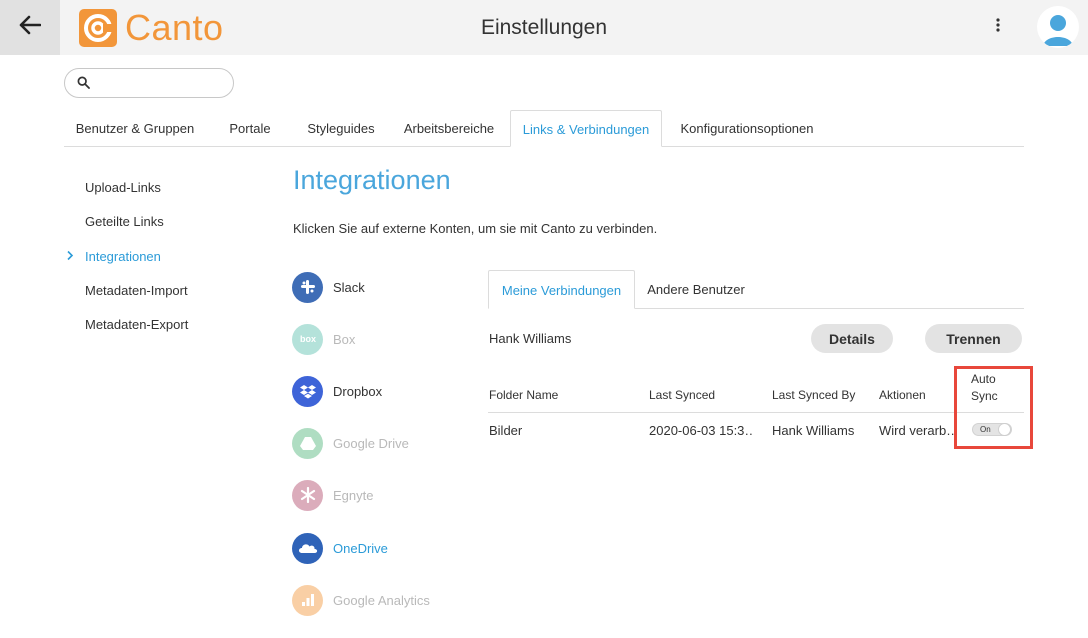  I want to click on google-analytics-icon, so click(307, 600).